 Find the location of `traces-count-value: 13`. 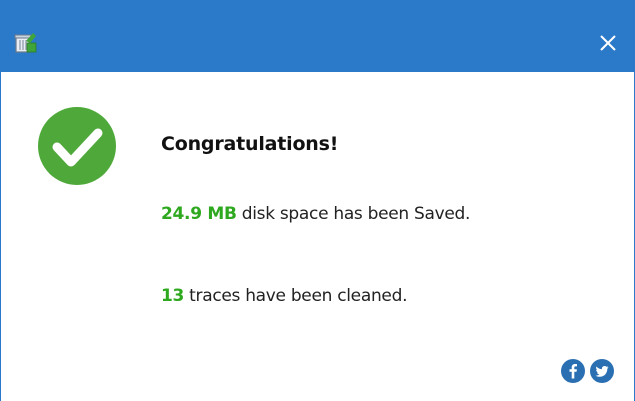

traces-count-value: 13 is located at coordinates (173, 296).